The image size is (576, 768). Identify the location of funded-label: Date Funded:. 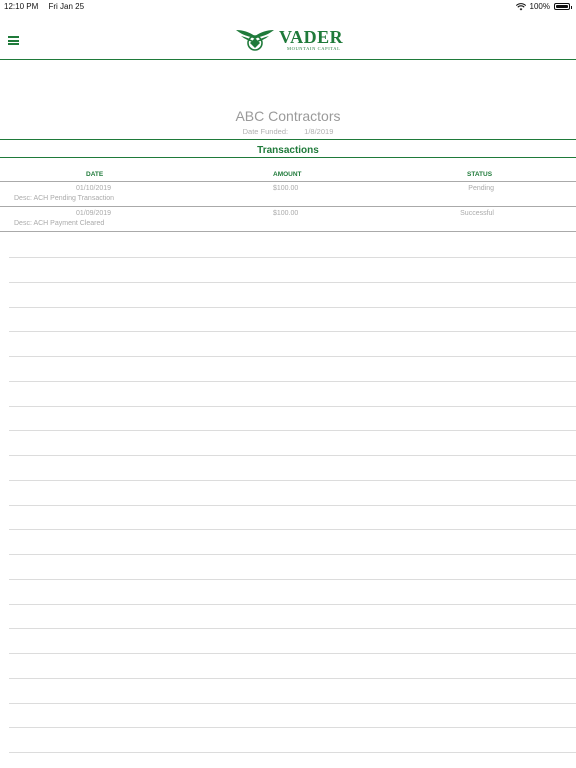
(265, 131).